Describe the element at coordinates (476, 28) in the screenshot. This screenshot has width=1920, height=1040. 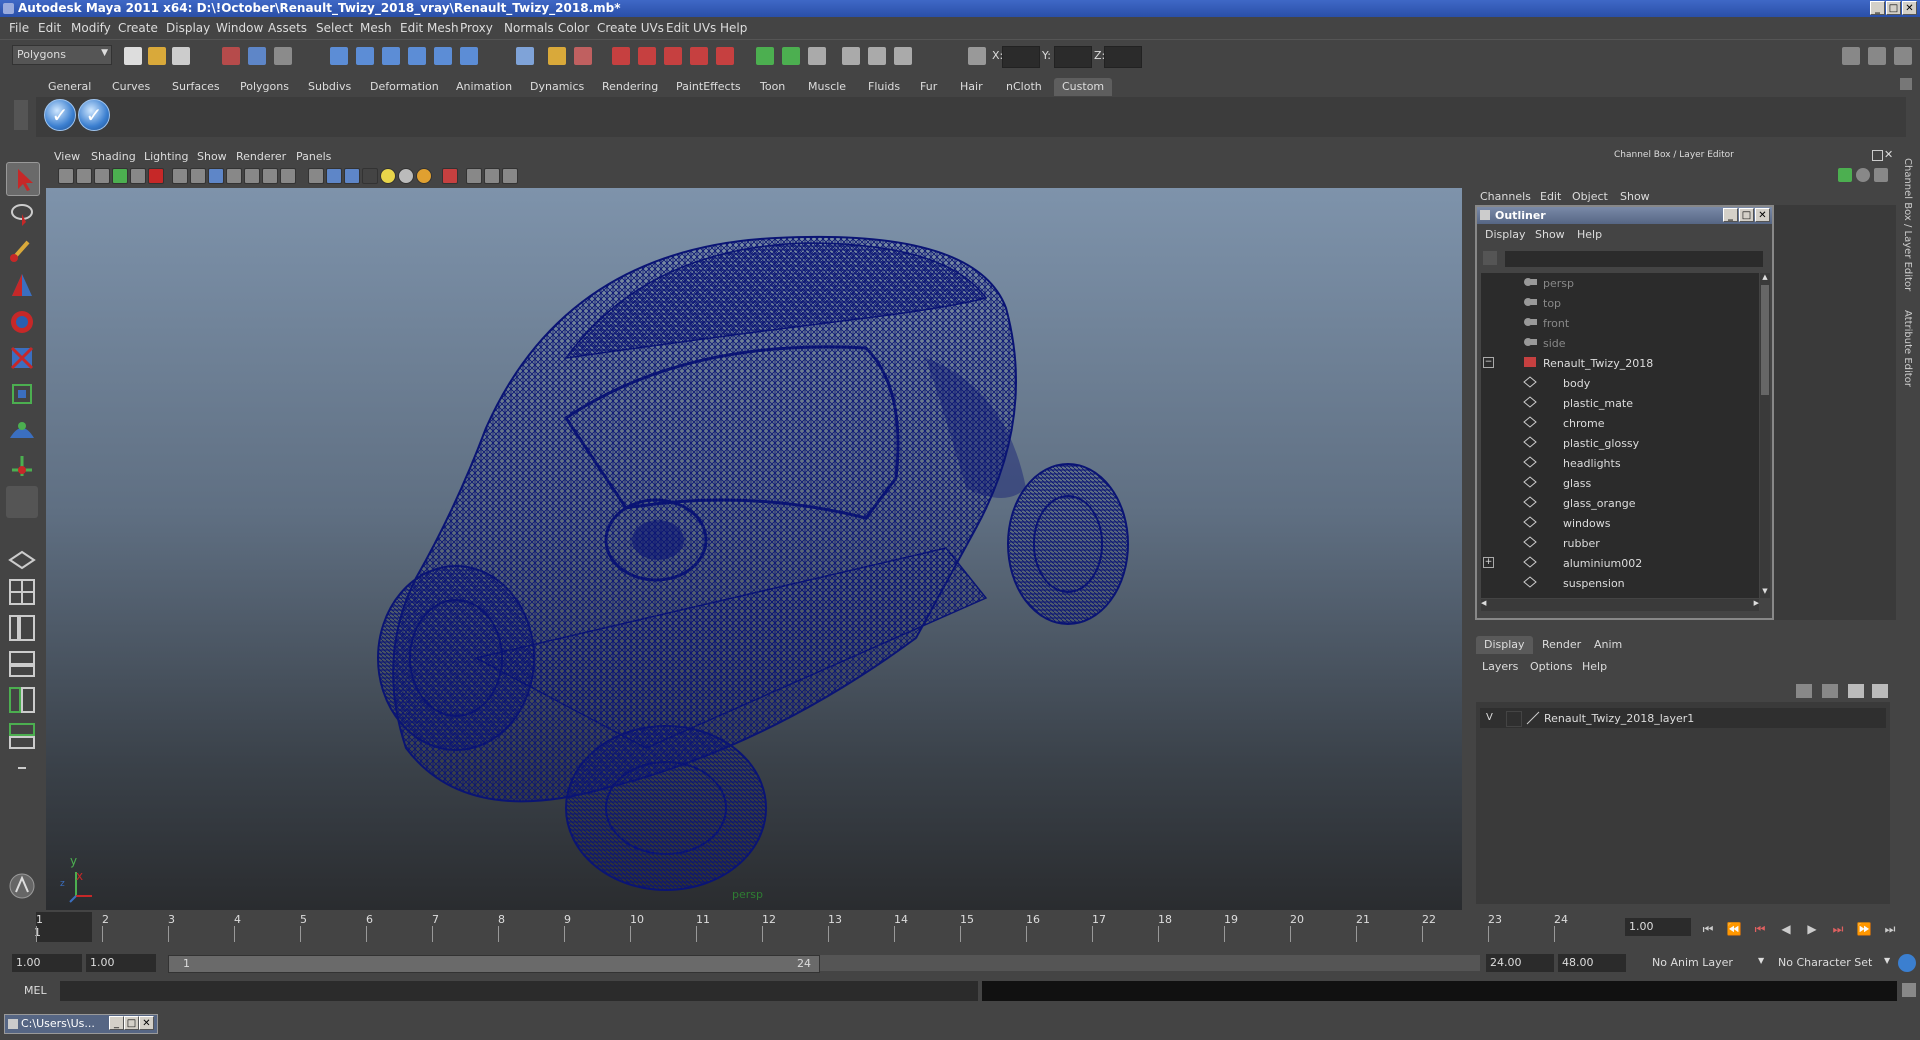
I see `menu-proxy: Proxy` at that location.